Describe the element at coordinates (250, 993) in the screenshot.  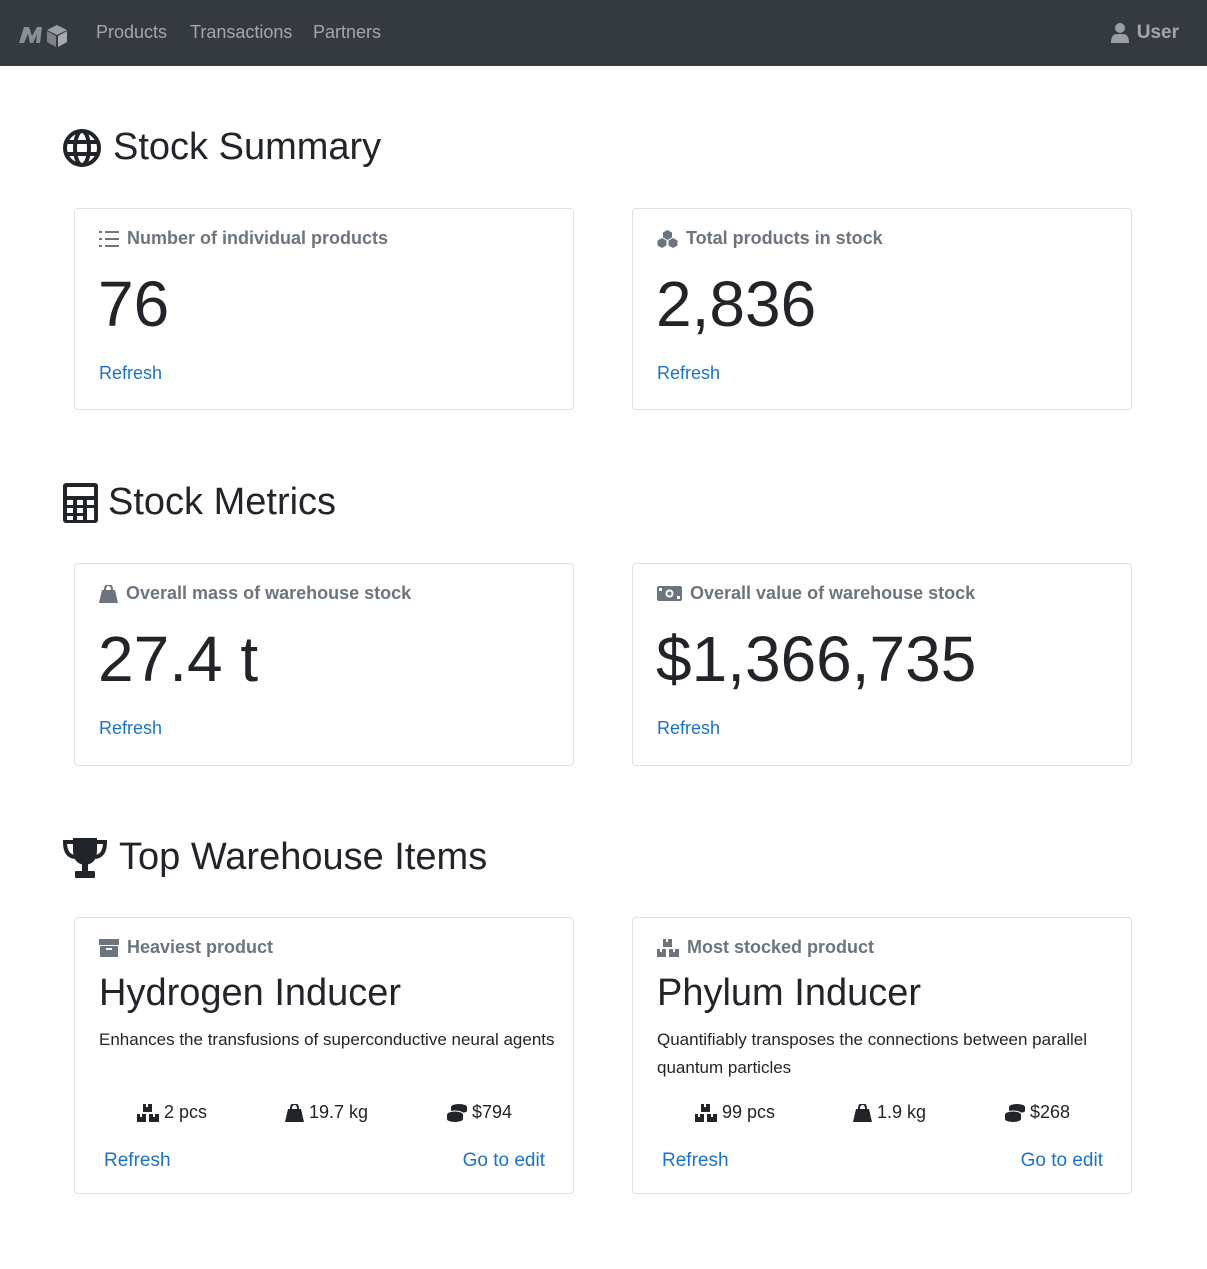
I see `product-name: Hydrogen Inducer` at that location.